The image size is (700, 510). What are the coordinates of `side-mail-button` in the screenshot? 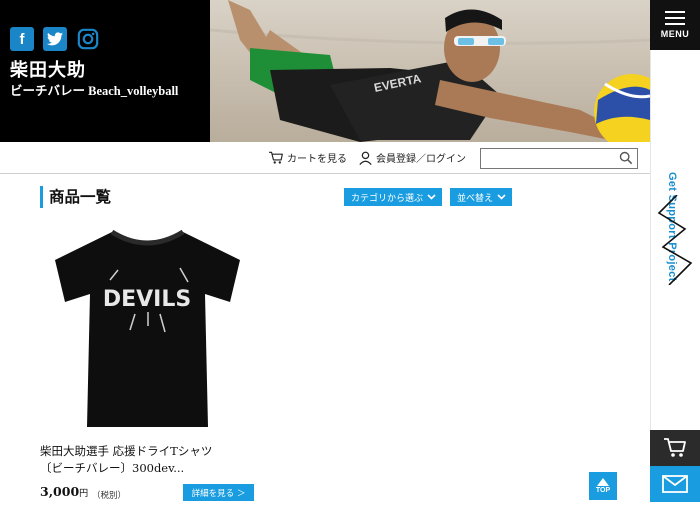 It's located at (675, 484).